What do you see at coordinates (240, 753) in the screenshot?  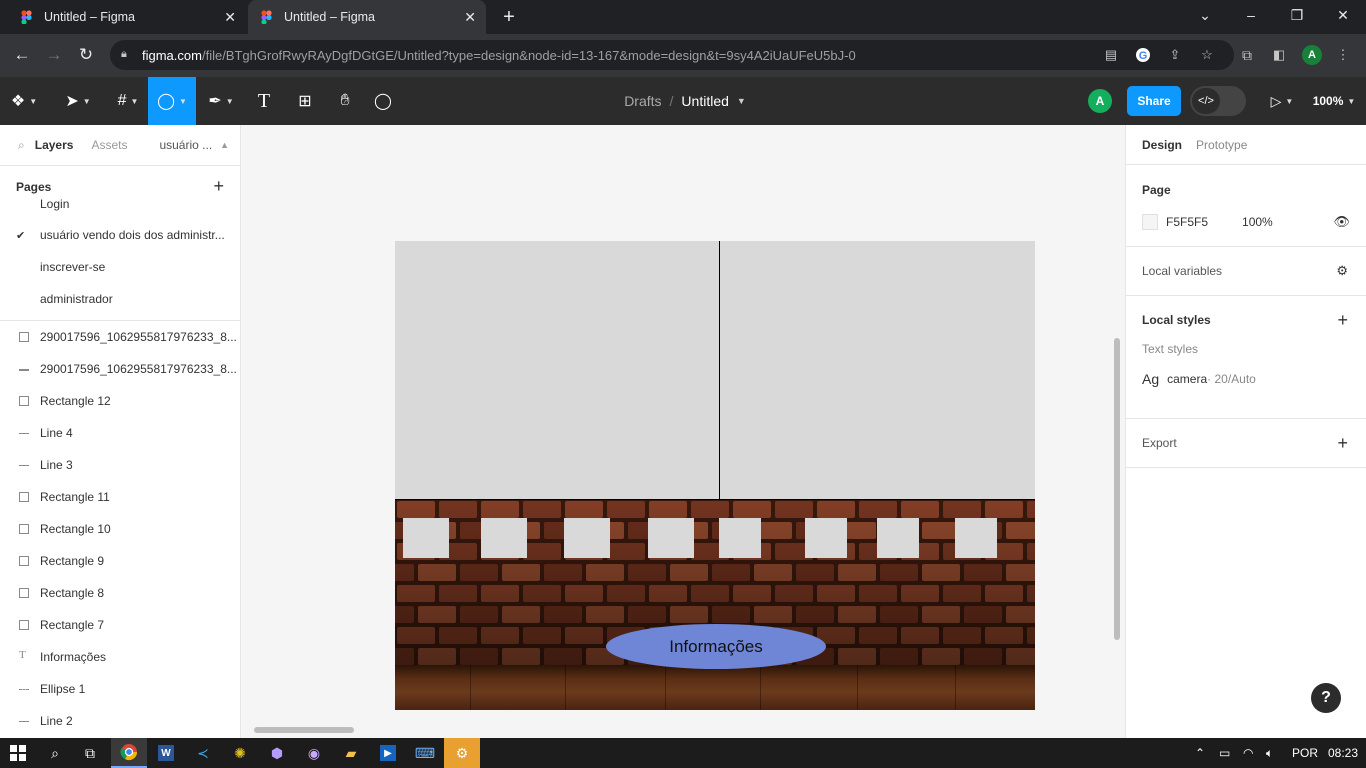 I see `app-icon-1: ✺` at bounding box center [240, 753].